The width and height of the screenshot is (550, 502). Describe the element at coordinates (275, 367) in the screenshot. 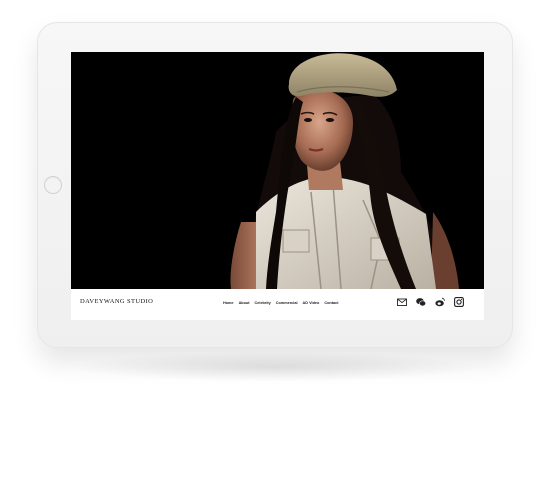

I see `tablet-shadow` at that location.